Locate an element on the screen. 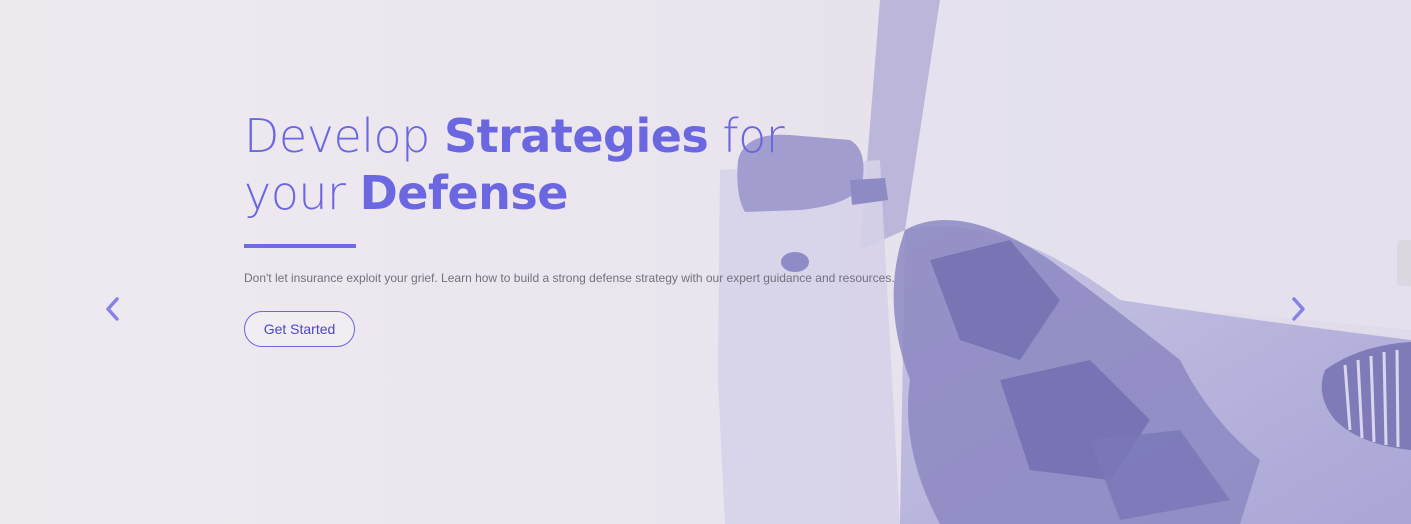  headline-part-2: for is located at coordinates (746, 136).